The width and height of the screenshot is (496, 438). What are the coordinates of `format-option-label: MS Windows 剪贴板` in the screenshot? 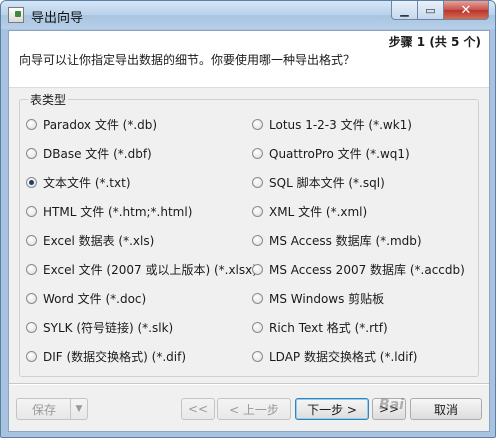 It's located at (327, 299).